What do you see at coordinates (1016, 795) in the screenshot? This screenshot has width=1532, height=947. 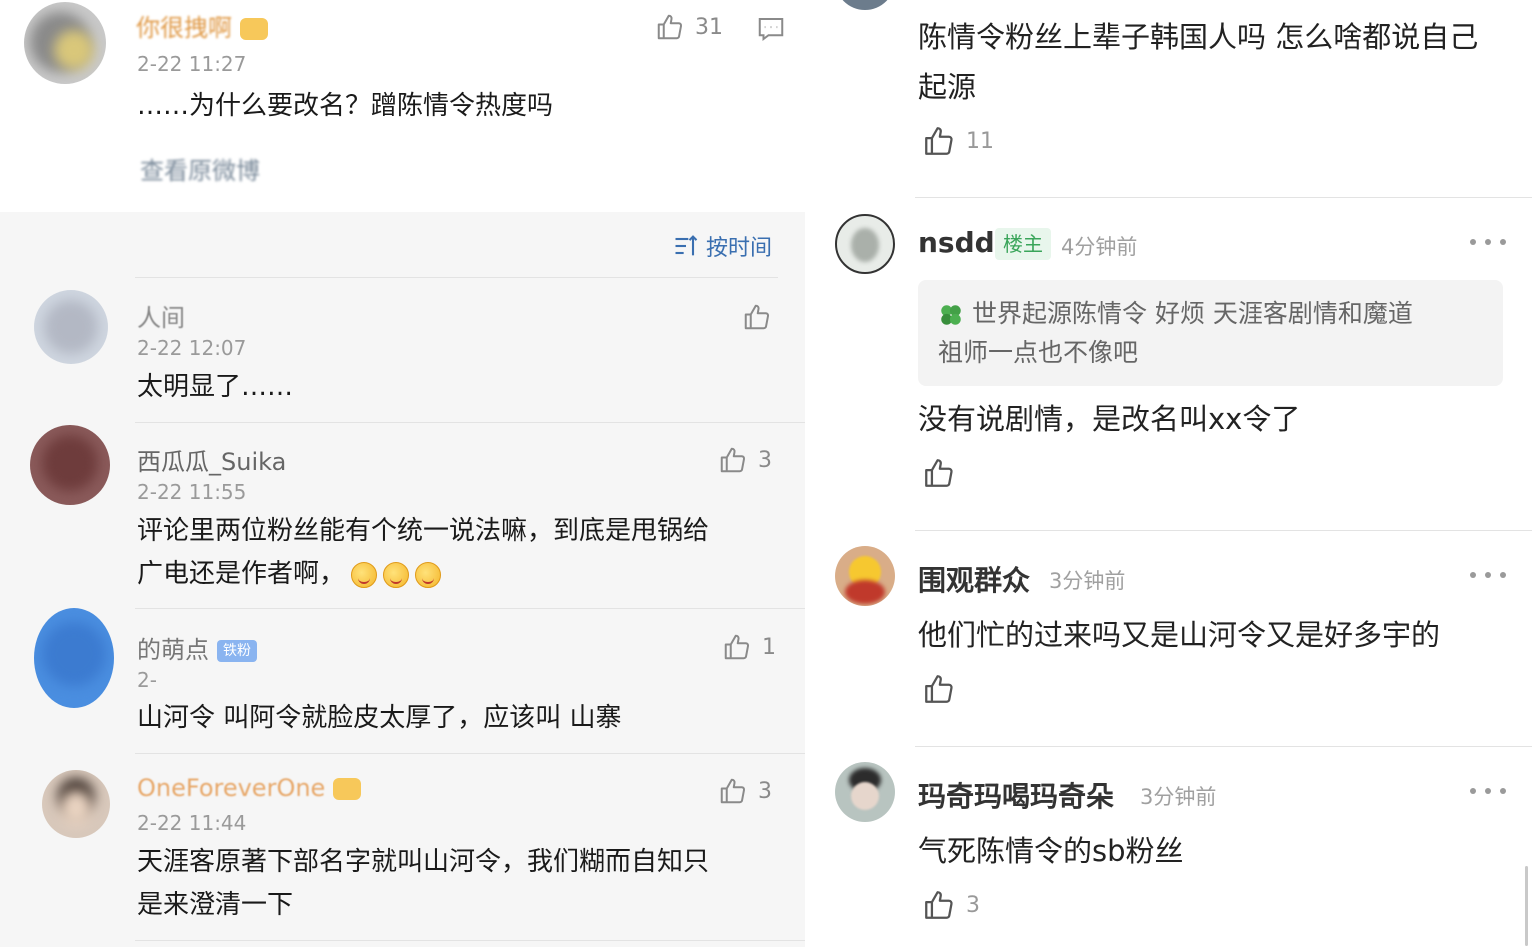 I see `commenter-name: 玛奇玛喝玛奇朵` at bounding box center [1016, 795].